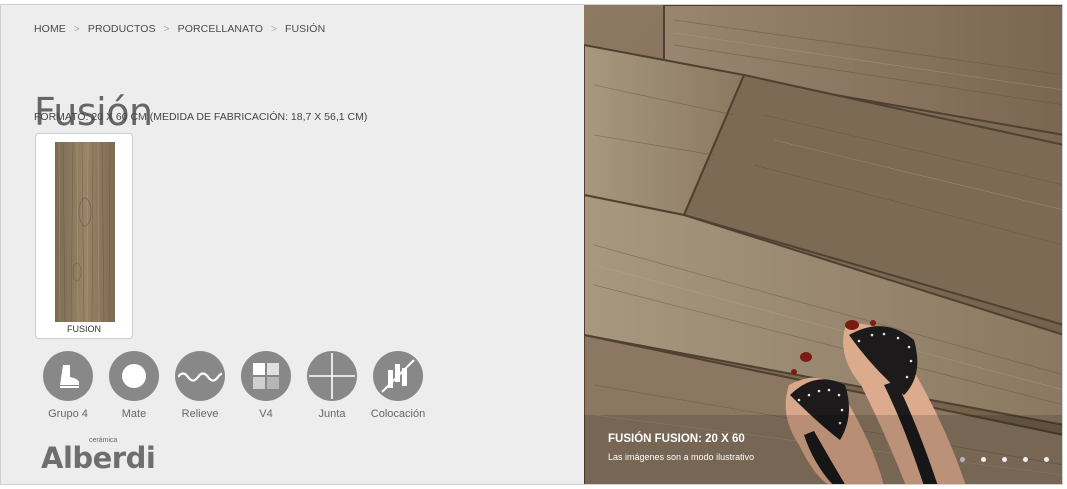 The width and height of the screenshot is (1067, 489). I want to click on thumbnail-caption: FUSION, so click(83, 329).